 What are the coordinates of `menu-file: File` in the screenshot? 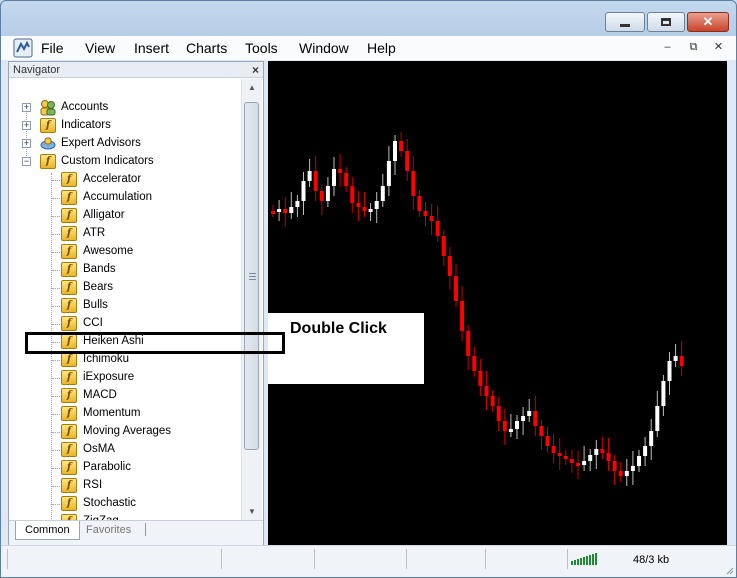 It's located at (52, 48).